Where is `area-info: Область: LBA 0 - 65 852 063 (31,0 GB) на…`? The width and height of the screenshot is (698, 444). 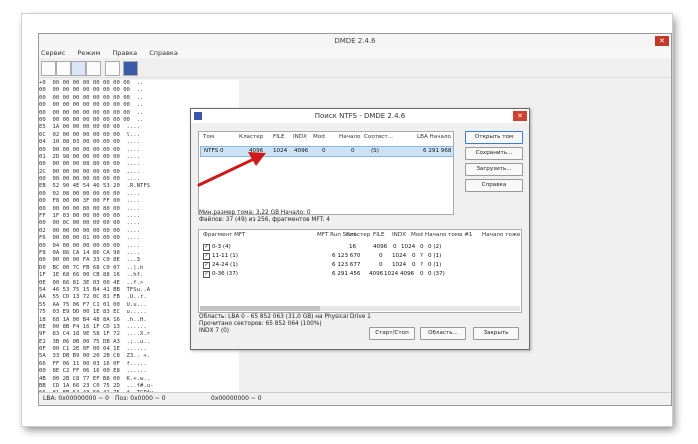 area-info: Область: LBA 0 - 65 852 063 (31,0 GB) на… is located at coordinates (285, 317).